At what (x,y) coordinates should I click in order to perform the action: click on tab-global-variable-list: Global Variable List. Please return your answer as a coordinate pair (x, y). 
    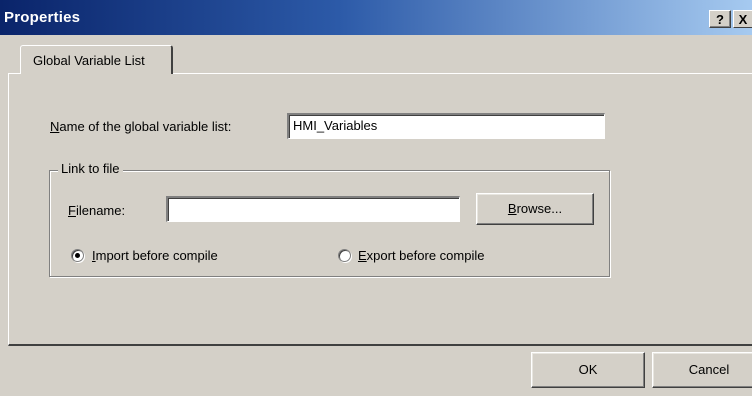
    Looking at the image, I should click on (96, 59).